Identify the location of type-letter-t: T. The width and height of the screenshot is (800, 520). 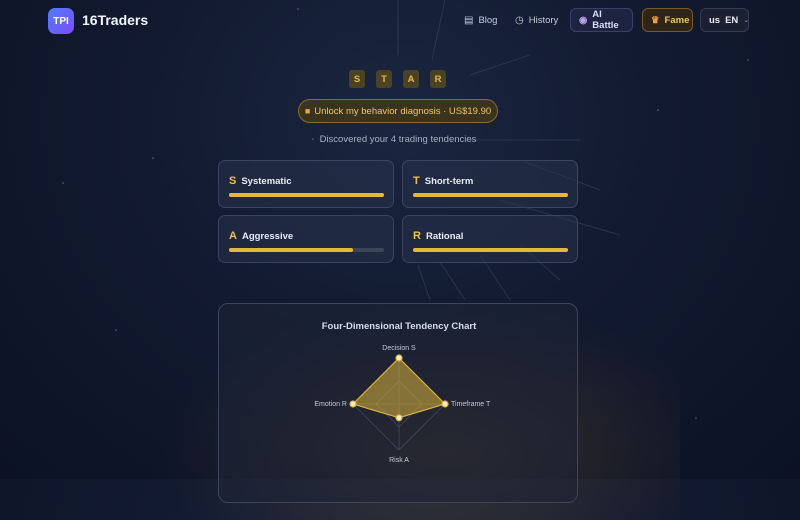
(384, 79).